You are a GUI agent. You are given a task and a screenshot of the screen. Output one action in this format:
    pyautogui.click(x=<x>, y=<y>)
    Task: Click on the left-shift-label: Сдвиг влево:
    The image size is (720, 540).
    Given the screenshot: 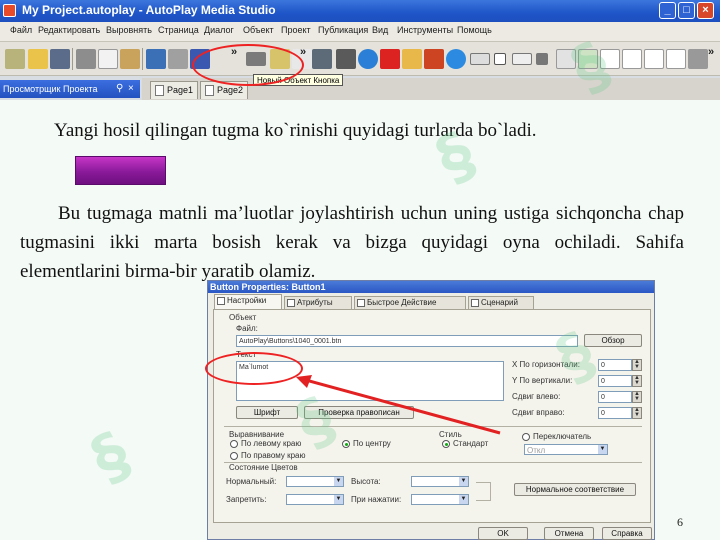 What is the action you would take?
    pyautogui.click(x=536, y=396)
    